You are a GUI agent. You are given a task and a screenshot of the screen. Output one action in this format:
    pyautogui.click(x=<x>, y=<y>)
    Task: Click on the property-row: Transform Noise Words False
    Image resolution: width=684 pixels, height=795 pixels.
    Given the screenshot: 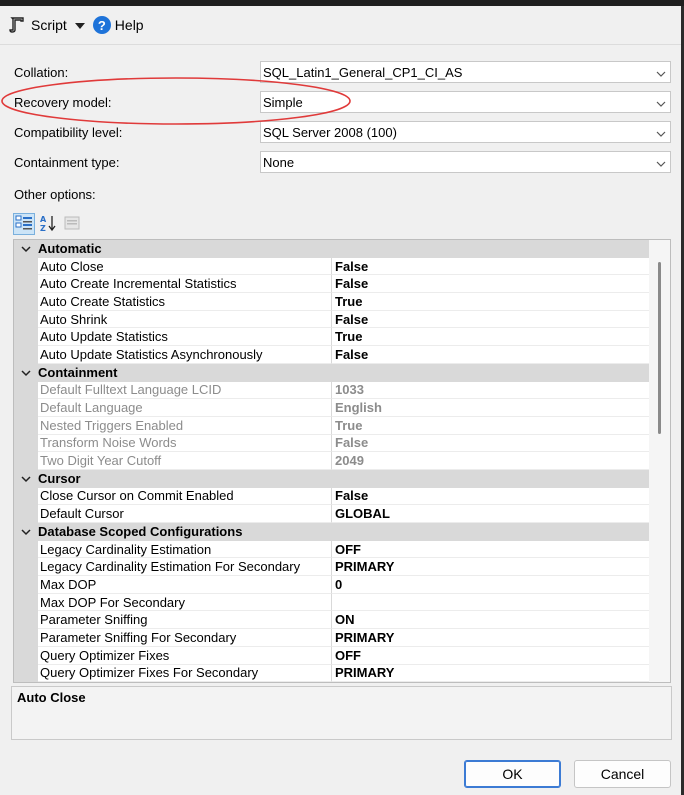 What is the action you would take?
    pyautogui.click(x=332, y=443)
    